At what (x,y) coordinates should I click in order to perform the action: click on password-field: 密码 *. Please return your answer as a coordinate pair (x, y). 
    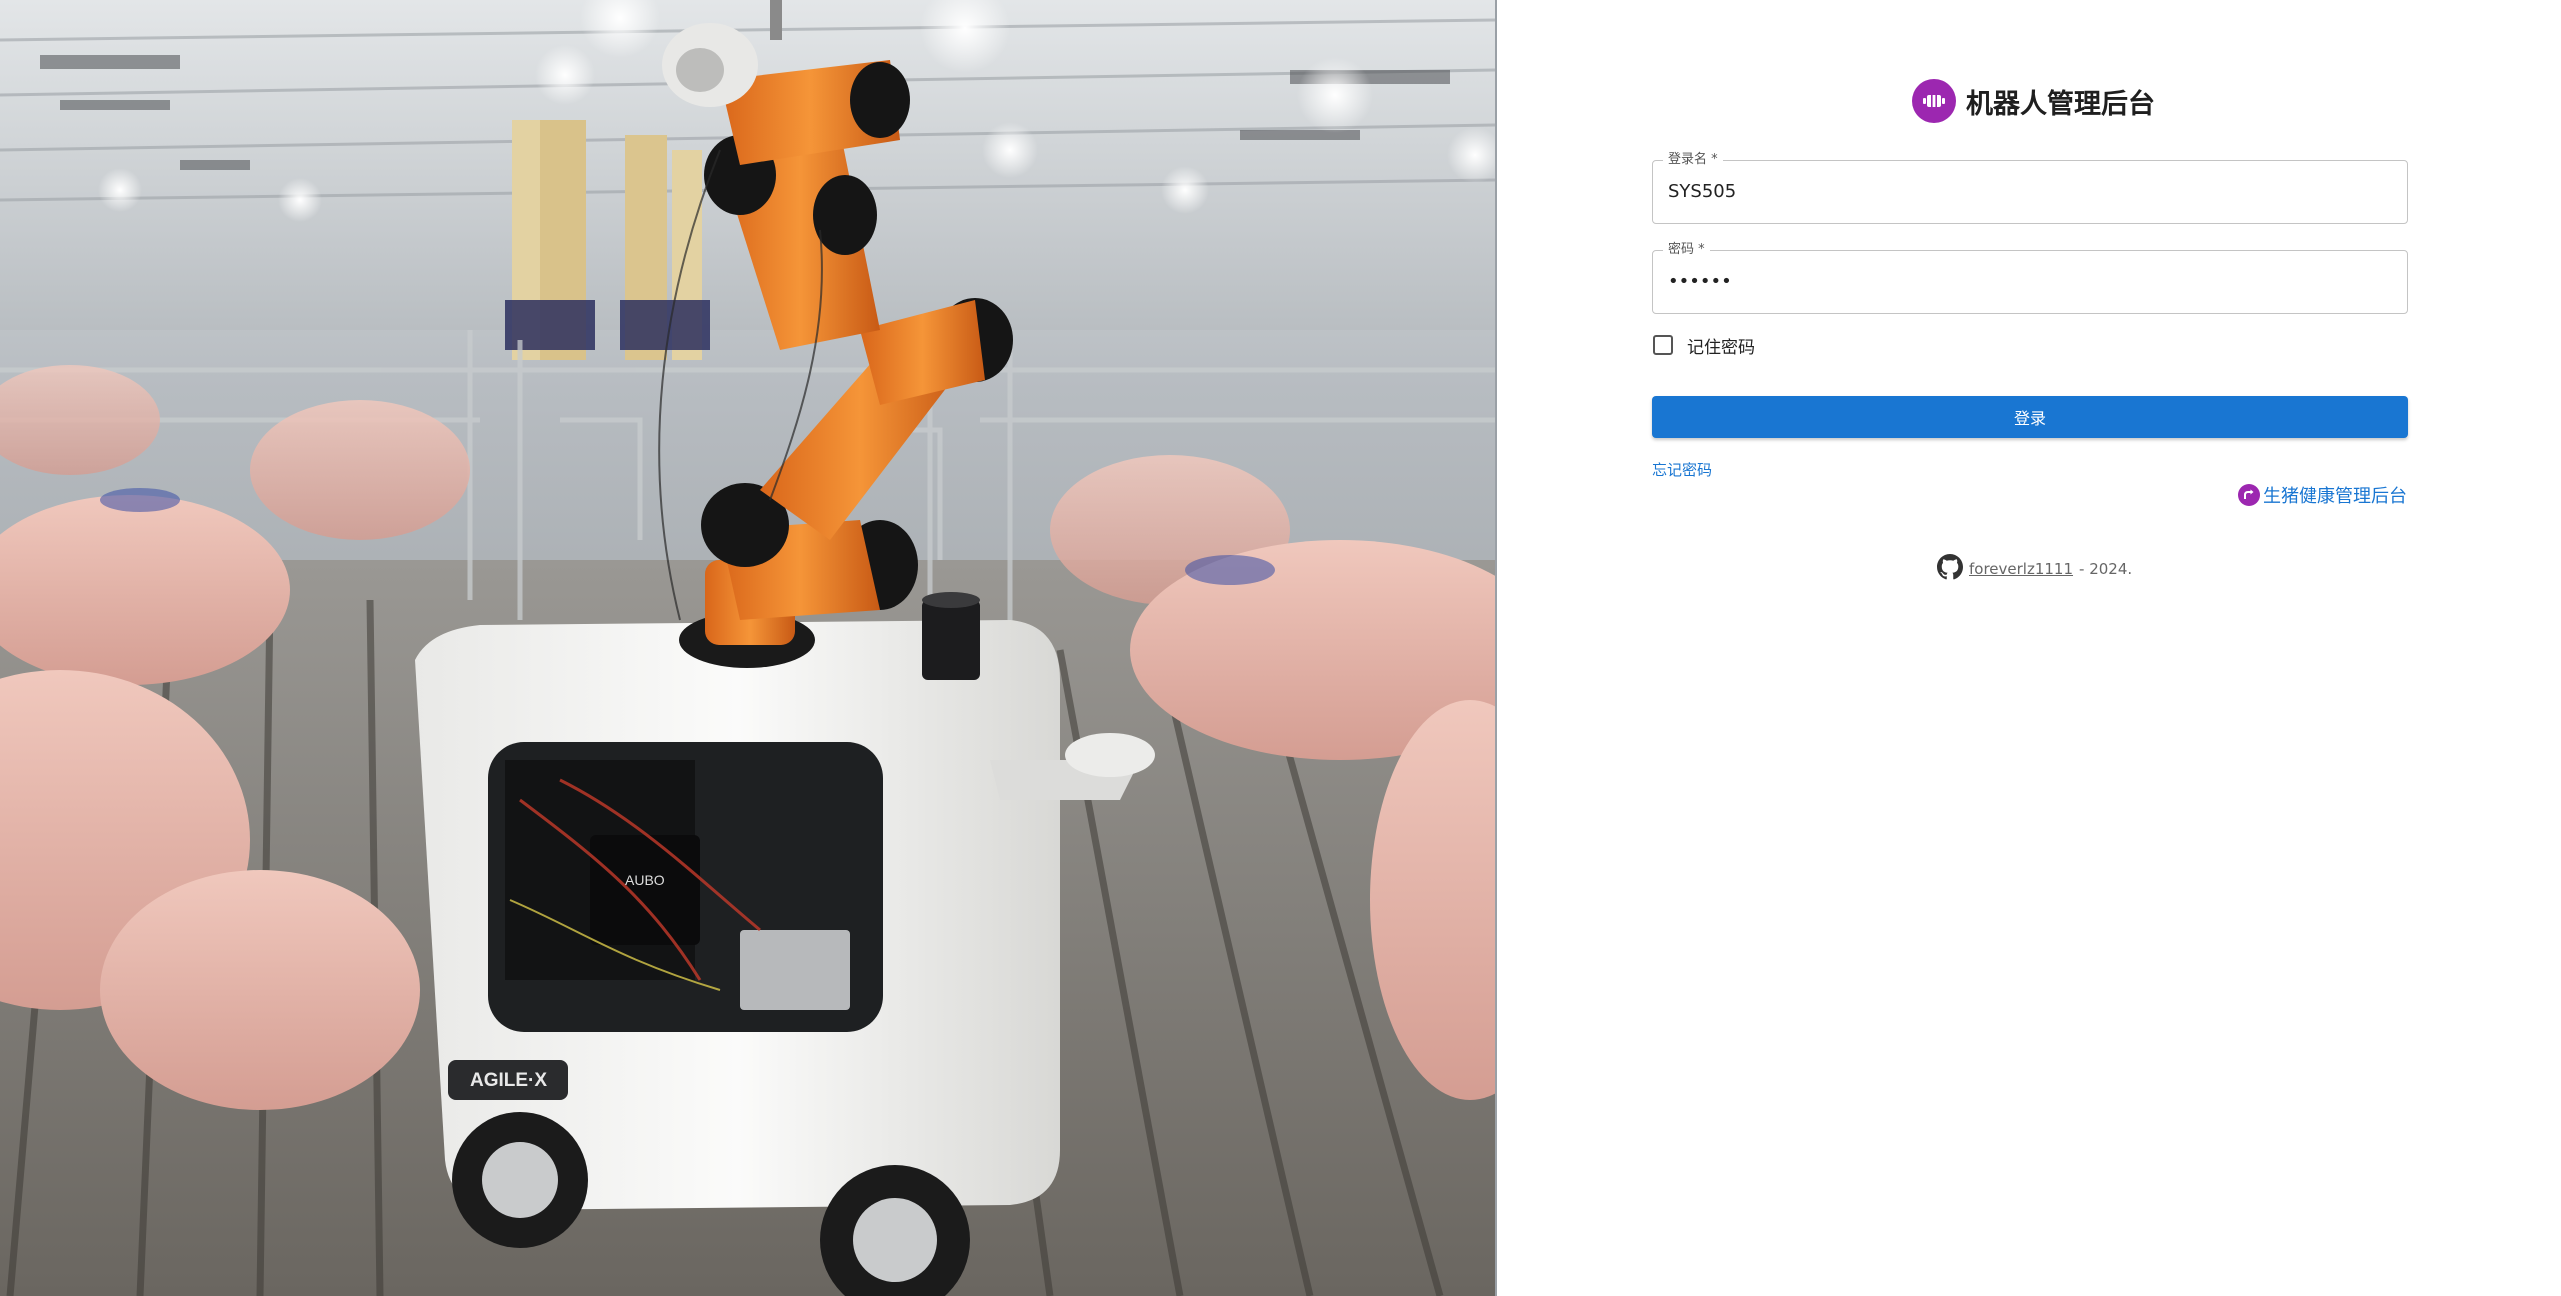
    Looking at the image, I should click on (2030, 278).